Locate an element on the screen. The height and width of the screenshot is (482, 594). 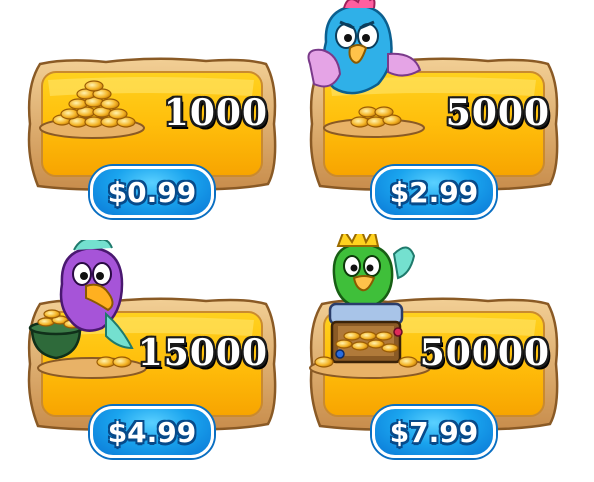
buy-price-button: $4.99 is located at coordinates (152, 432).